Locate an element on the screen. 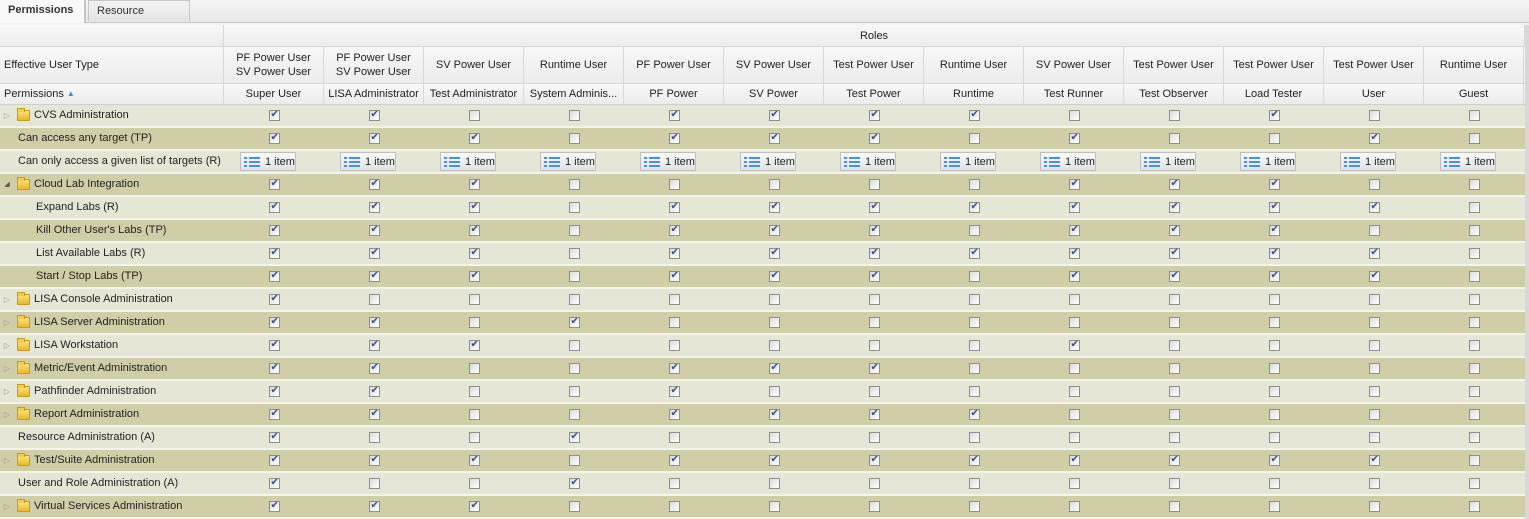  role-name-header: Super User is located at coordinates (274, 94).